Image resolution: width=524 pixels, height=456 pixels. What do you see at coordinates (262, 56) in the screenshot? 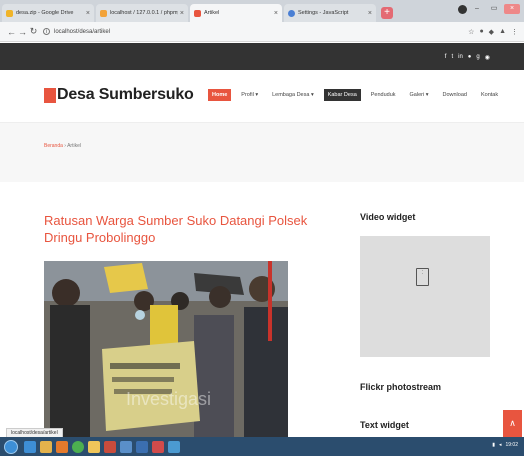
I see `site-topbar: f t in ● g ◉` at bounding box center [262, 56].